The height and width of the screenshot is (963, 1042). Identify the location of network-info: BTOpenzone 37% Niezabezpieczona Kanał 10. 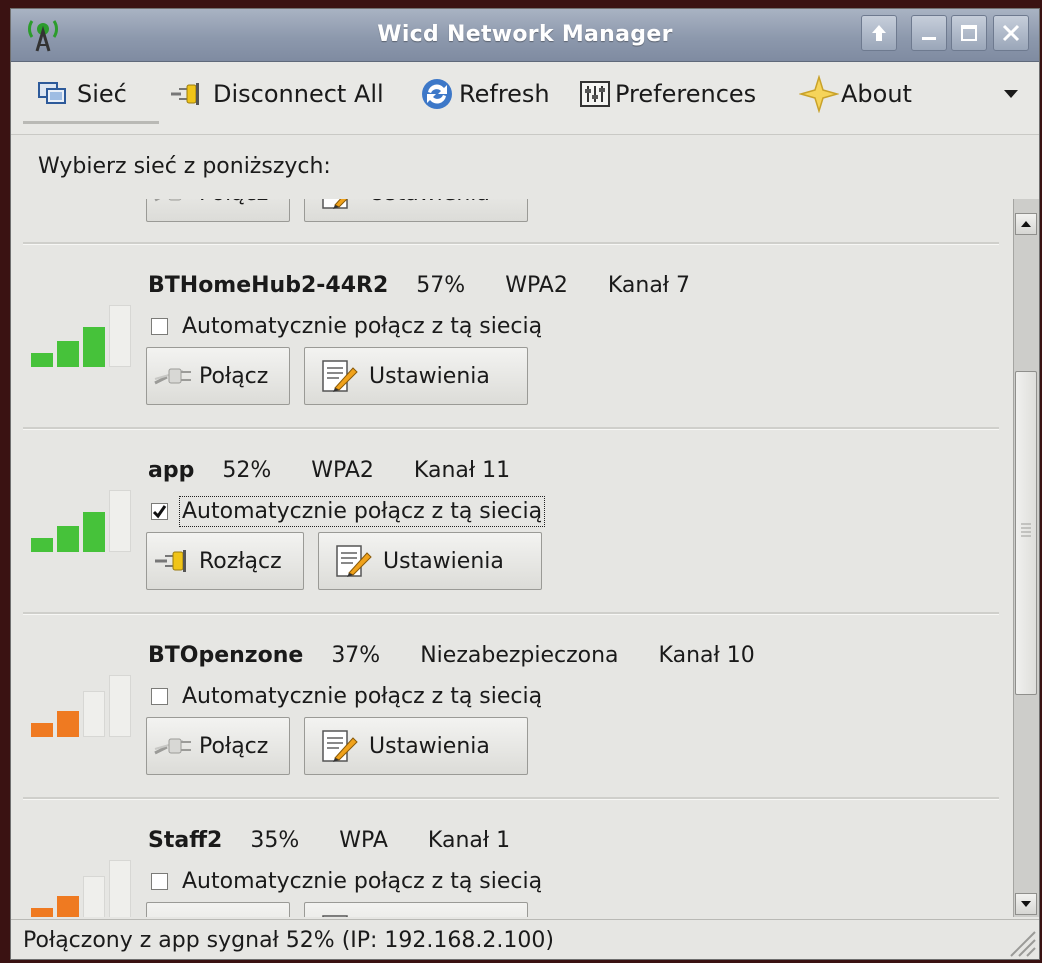
(471, 655).